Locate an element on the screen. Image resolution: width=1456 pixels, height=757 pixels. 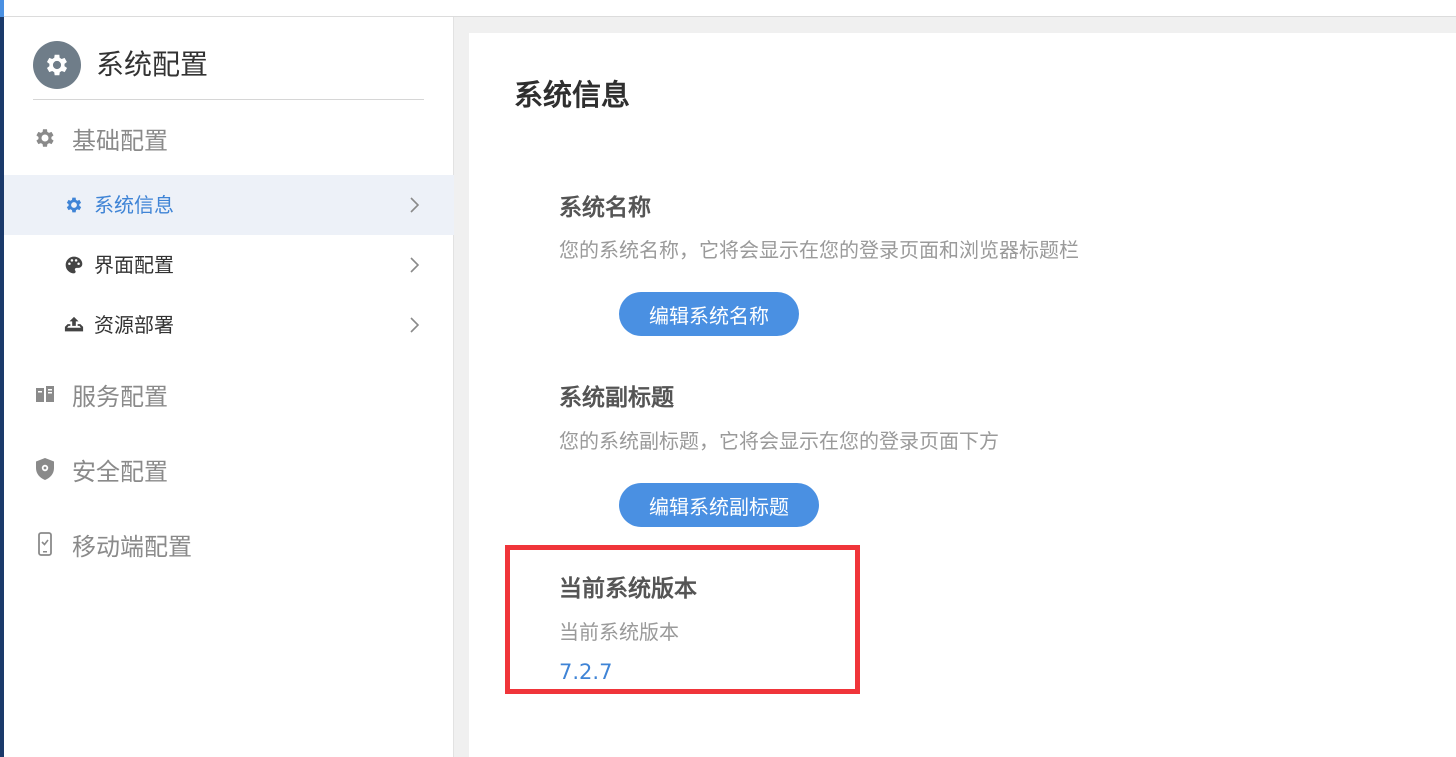
sidebar-group-basic: 基础配置 is located at coordinates (100, 138).